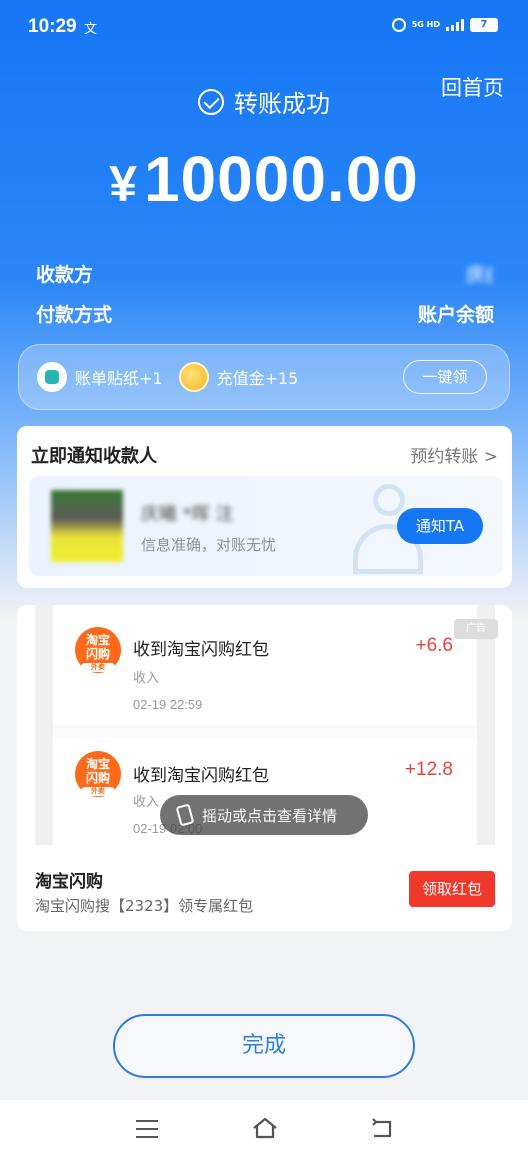  I want to click on alarm-icon, so click(398, 25).